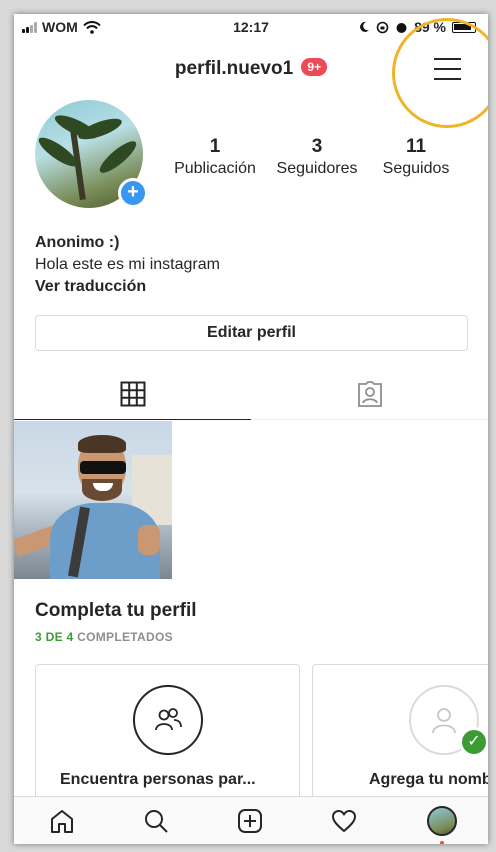 Image resolution: width=496 pixels, height=852 pixels. I want to click on battery-percent: 89 %, so click(430, 27).